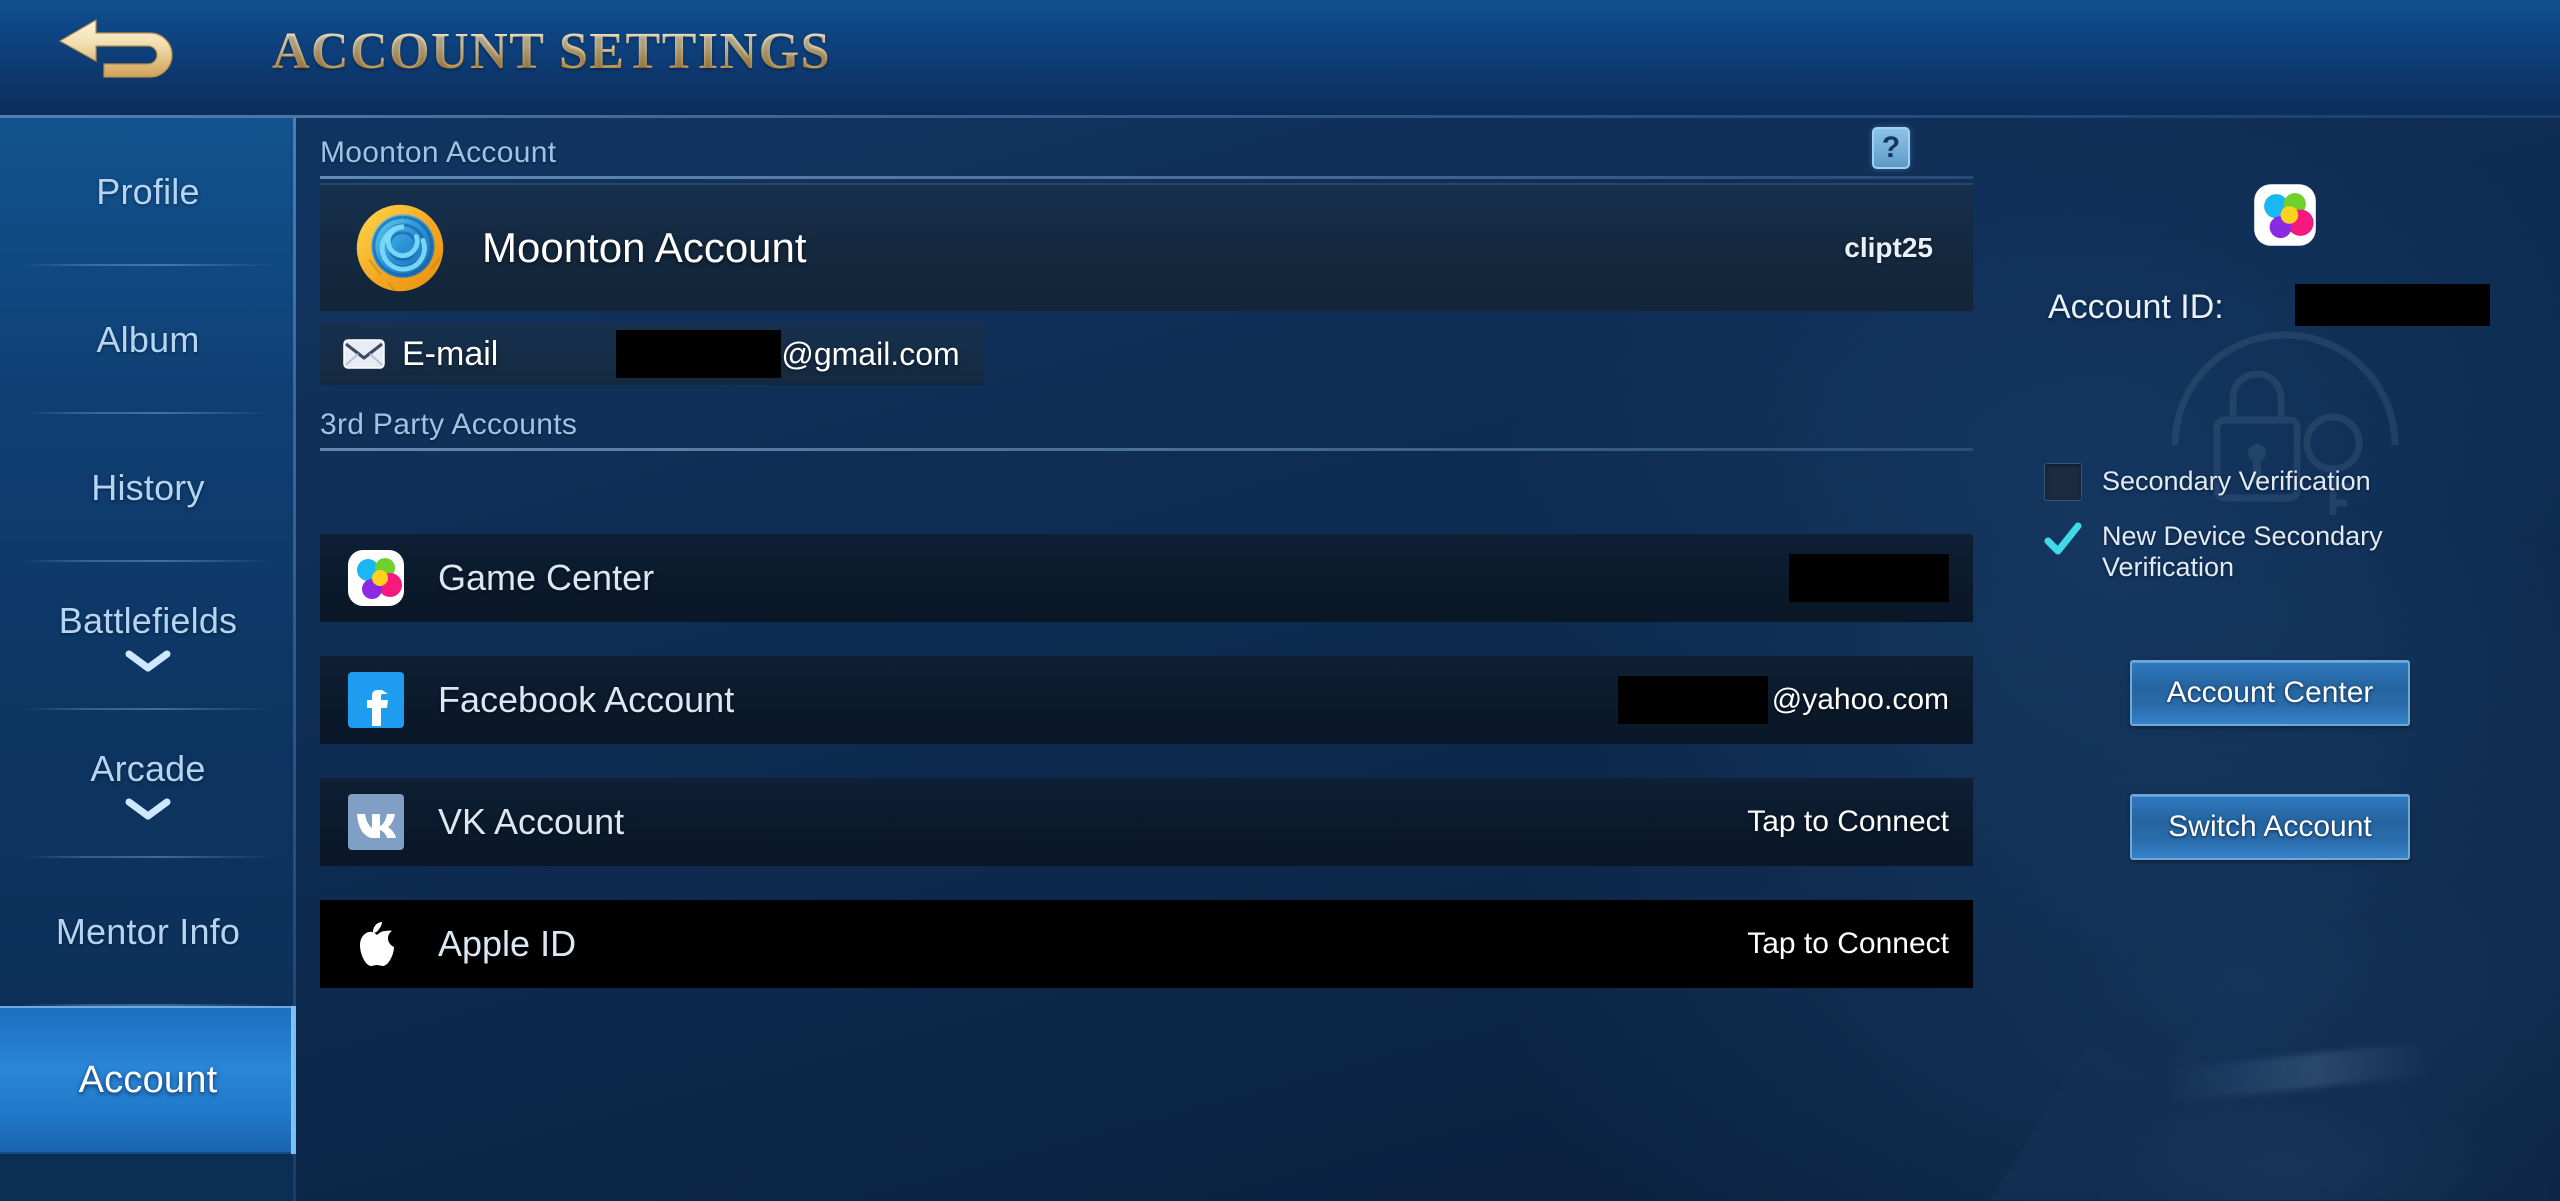 The image size is (2560, 1201). What do you see at coordinates (2242, 552) in the screenshot?
I see `checkbox-label: New Device Secondary Verification` at bounding box center [2242, 552].